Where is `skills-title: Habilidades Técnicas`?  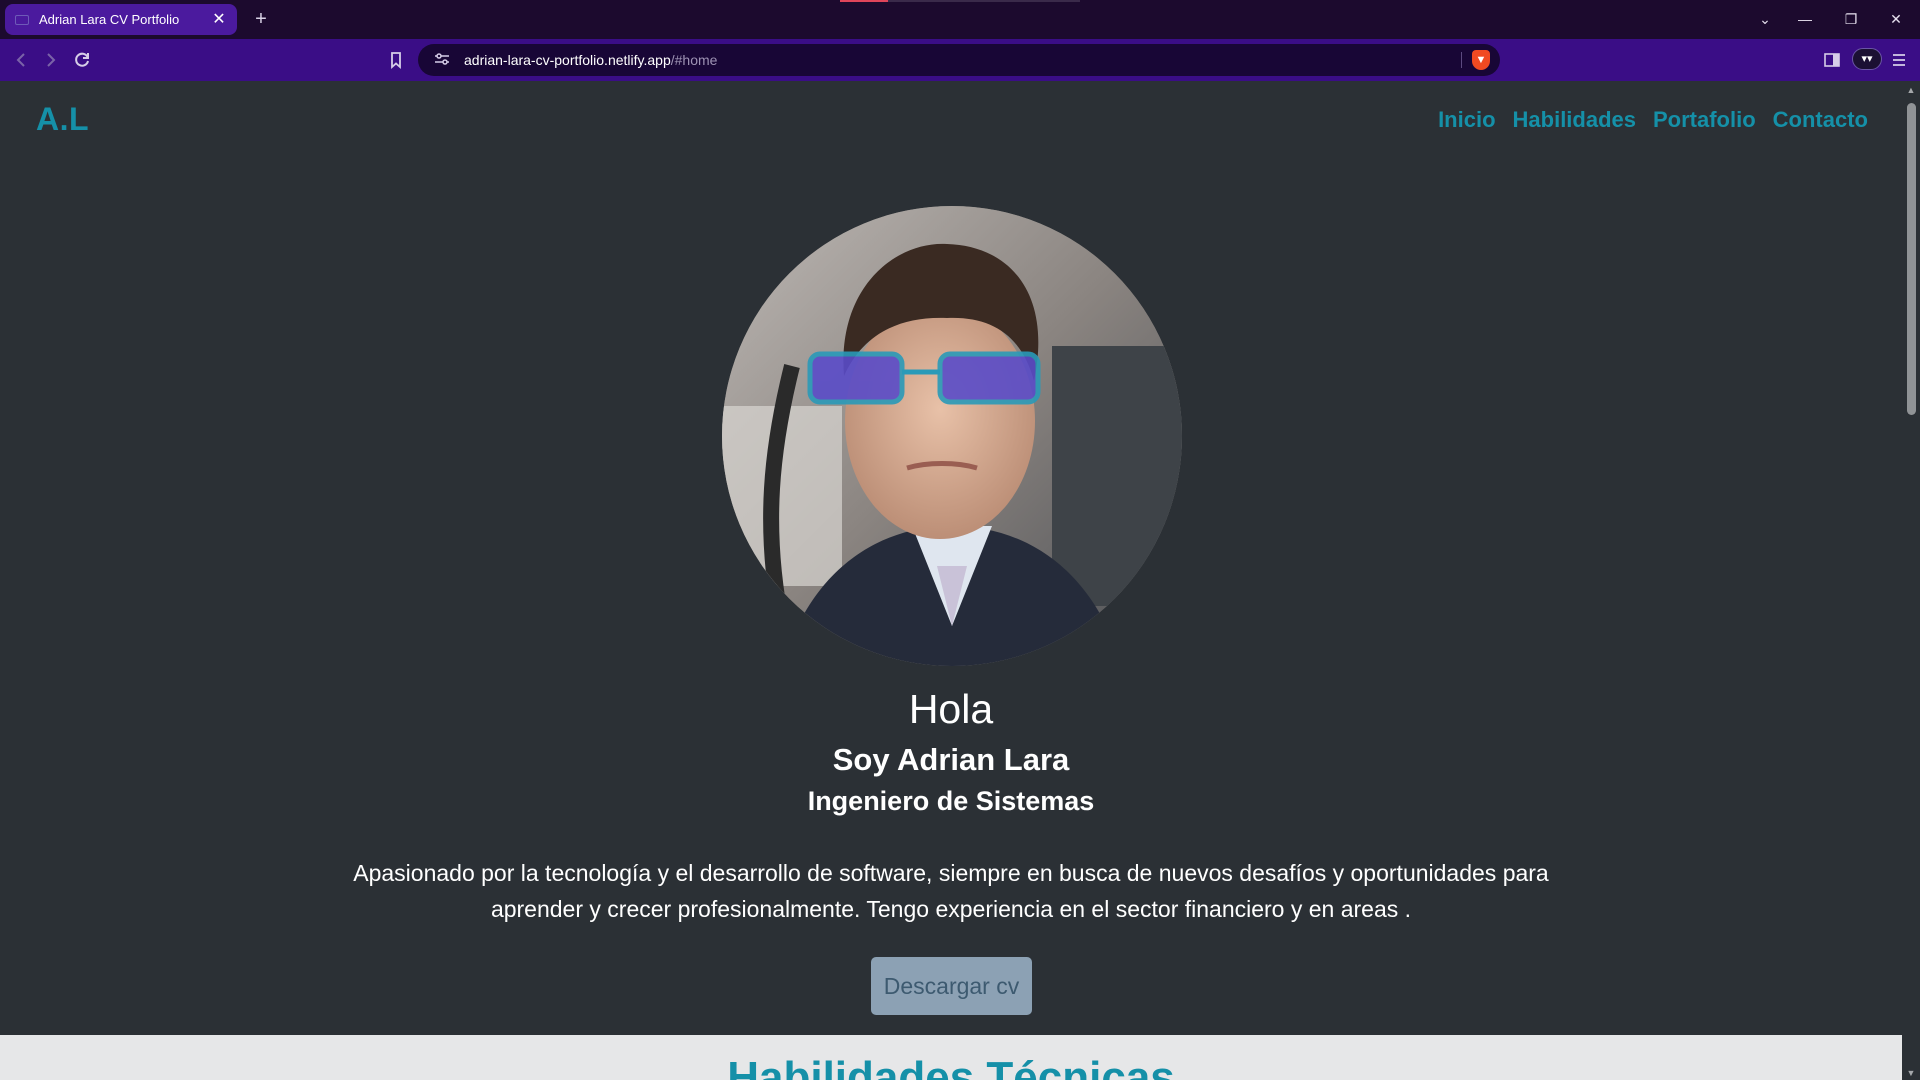 skills-title: Habilidades Técnicas is located at coordinates (951, 1066).